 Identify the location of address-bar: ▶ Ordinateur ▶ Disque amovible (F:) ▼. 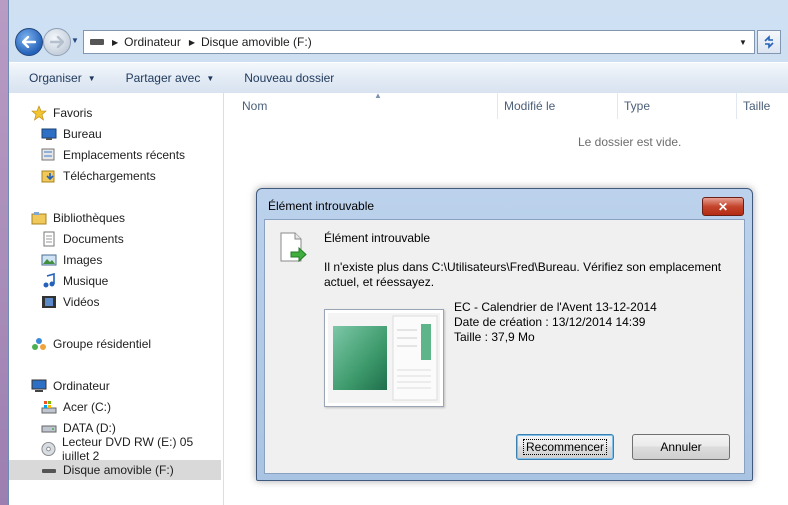
(419, 42).